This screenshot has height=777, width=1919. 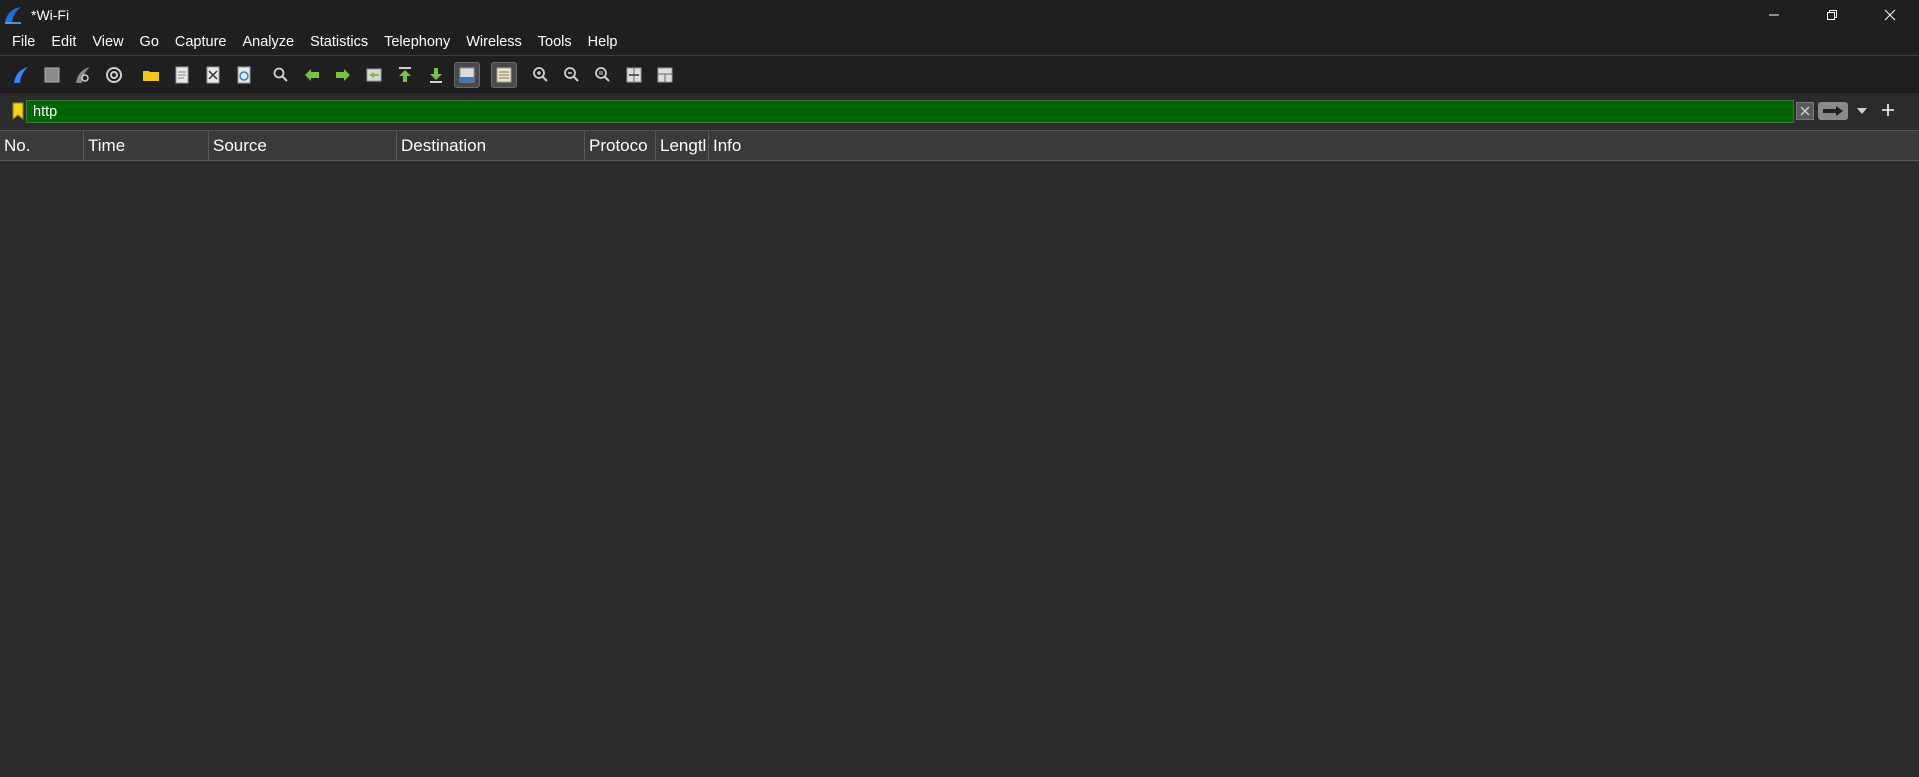 I want to click on column-header-no: No., so click(x=42, y=145).